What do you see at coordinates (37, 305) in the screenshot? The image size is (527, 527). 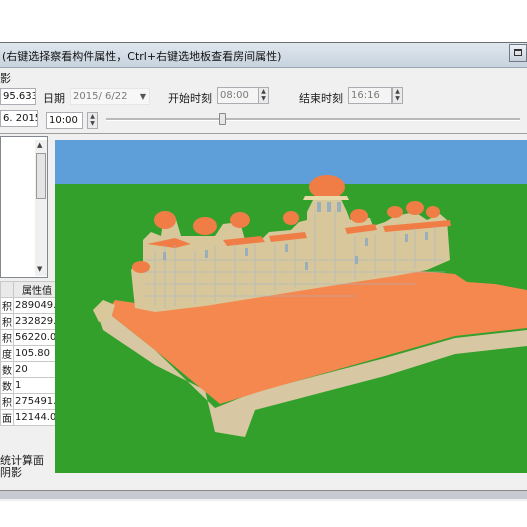 I see `property-value: 289049.9` at bounding box center [37, 305].